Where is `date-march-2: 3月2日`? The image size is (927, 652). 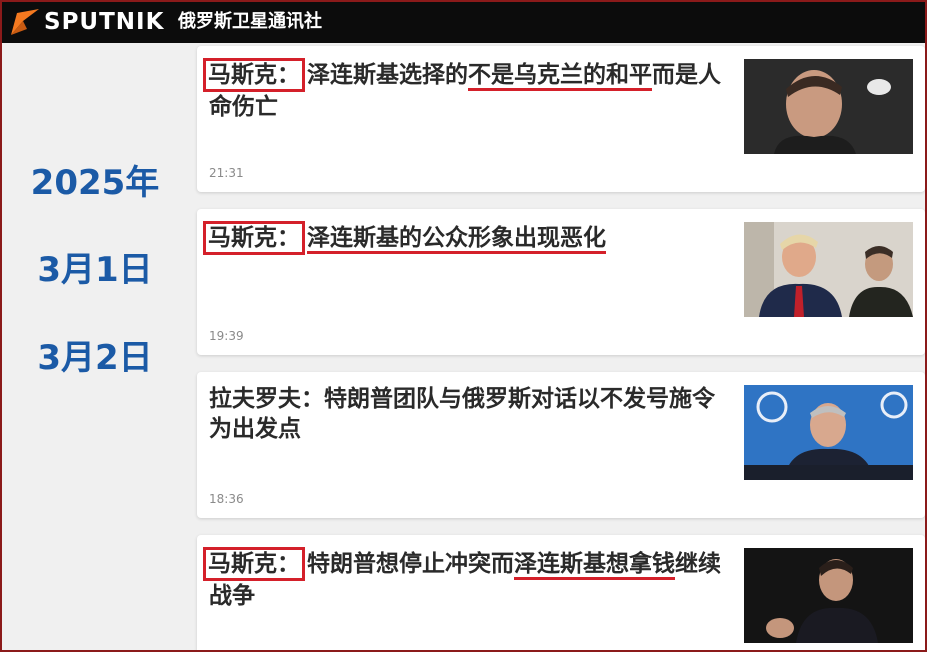 date-march-2: 3月2日 is located at coordinates (95, 358).